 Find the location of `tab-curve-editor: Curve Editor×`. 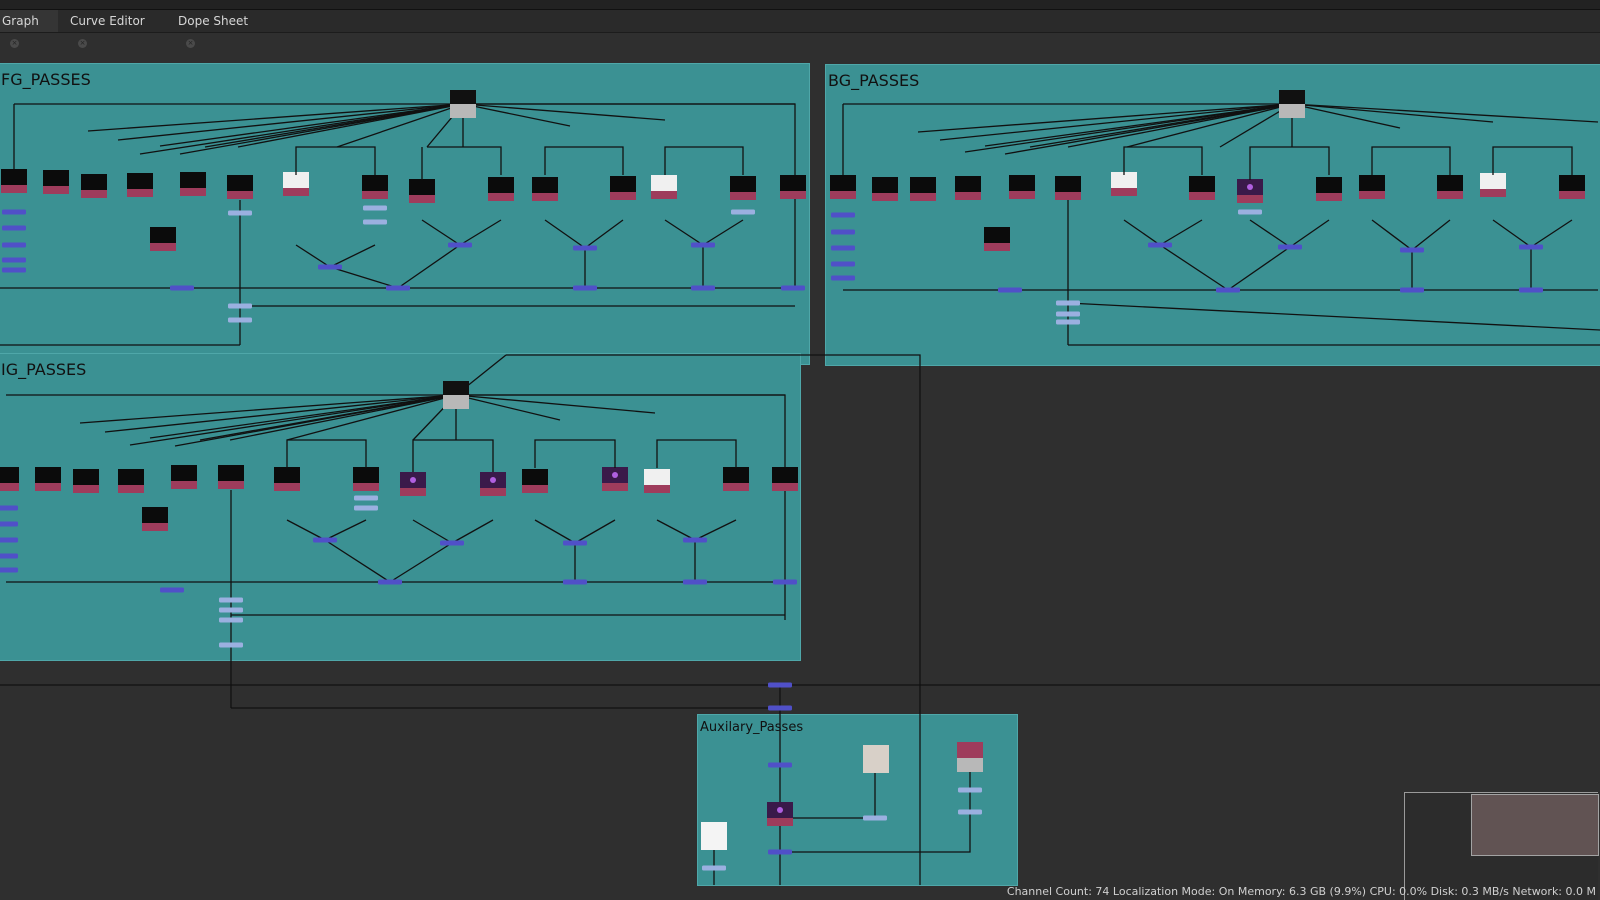

tab-curve-editor: Curve Editor× is located at coordinates (112, 29).